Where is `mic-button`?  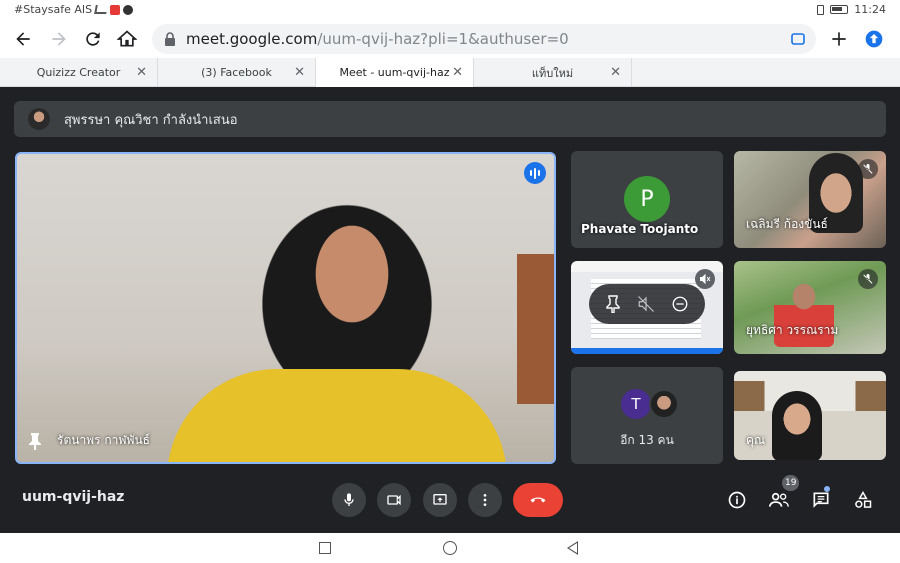
mic-button is located at coordinates (349, 500).